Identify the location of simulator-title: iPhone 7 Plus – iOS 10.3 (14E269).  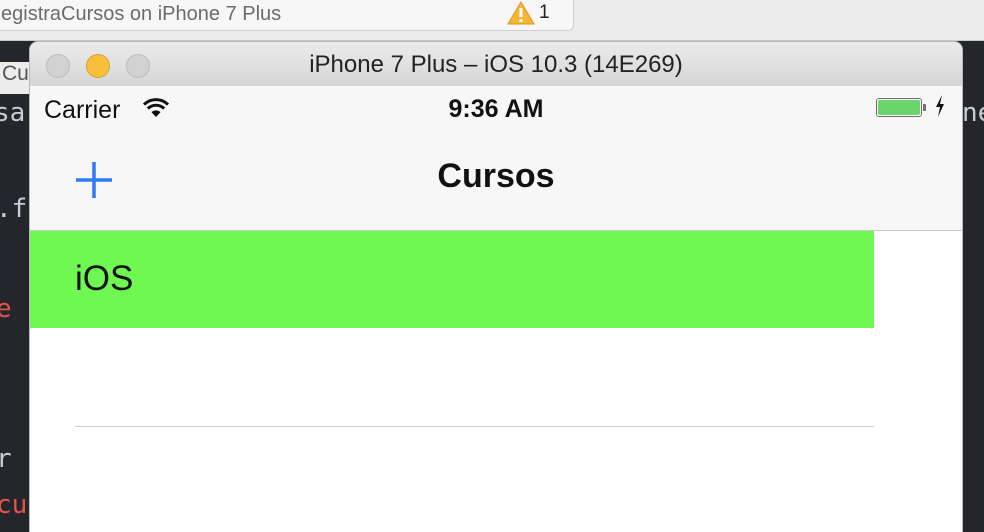
(496, 64).